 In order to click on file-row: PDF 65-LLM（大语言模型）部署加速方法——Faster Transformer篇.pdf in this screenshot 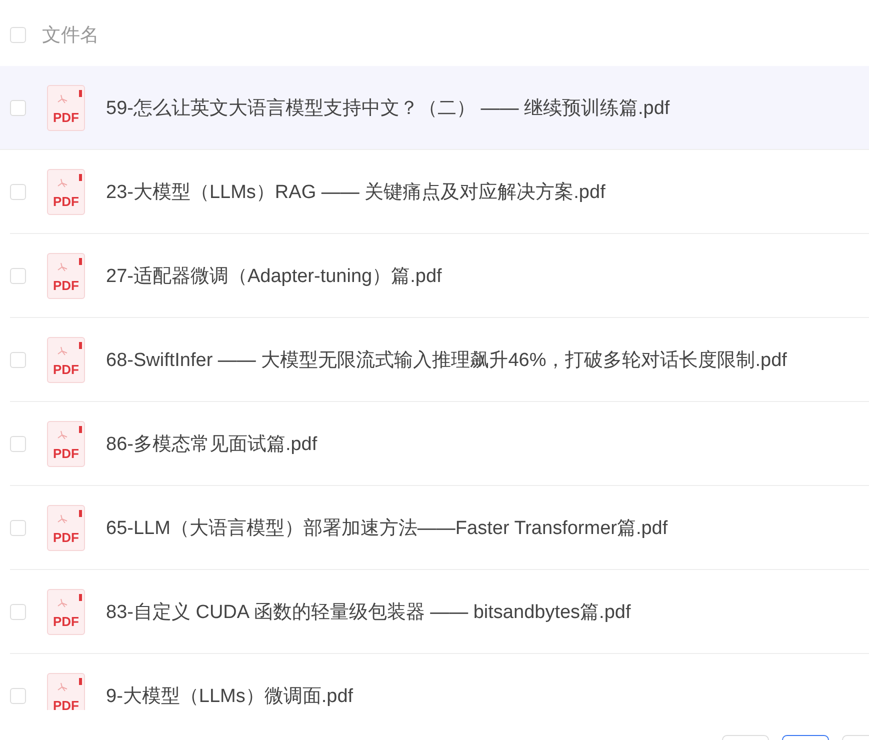, I will do `click(439, 528)`.